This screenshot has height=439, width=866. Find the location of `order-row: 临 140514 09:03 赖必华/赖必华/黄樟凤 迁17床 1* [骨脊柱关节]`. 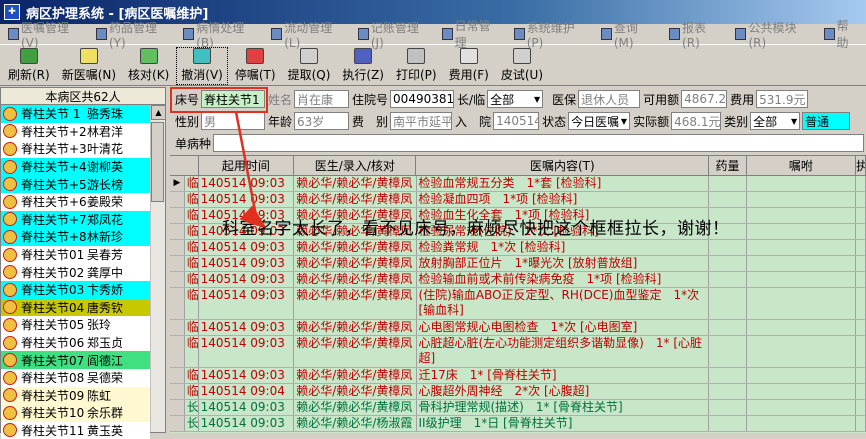

order-row: 临 140514 09:03 赖必华/赖必华/黄樟凤 迁17床 1* [骨脊柱关节] is located at coordinates (518, 376).